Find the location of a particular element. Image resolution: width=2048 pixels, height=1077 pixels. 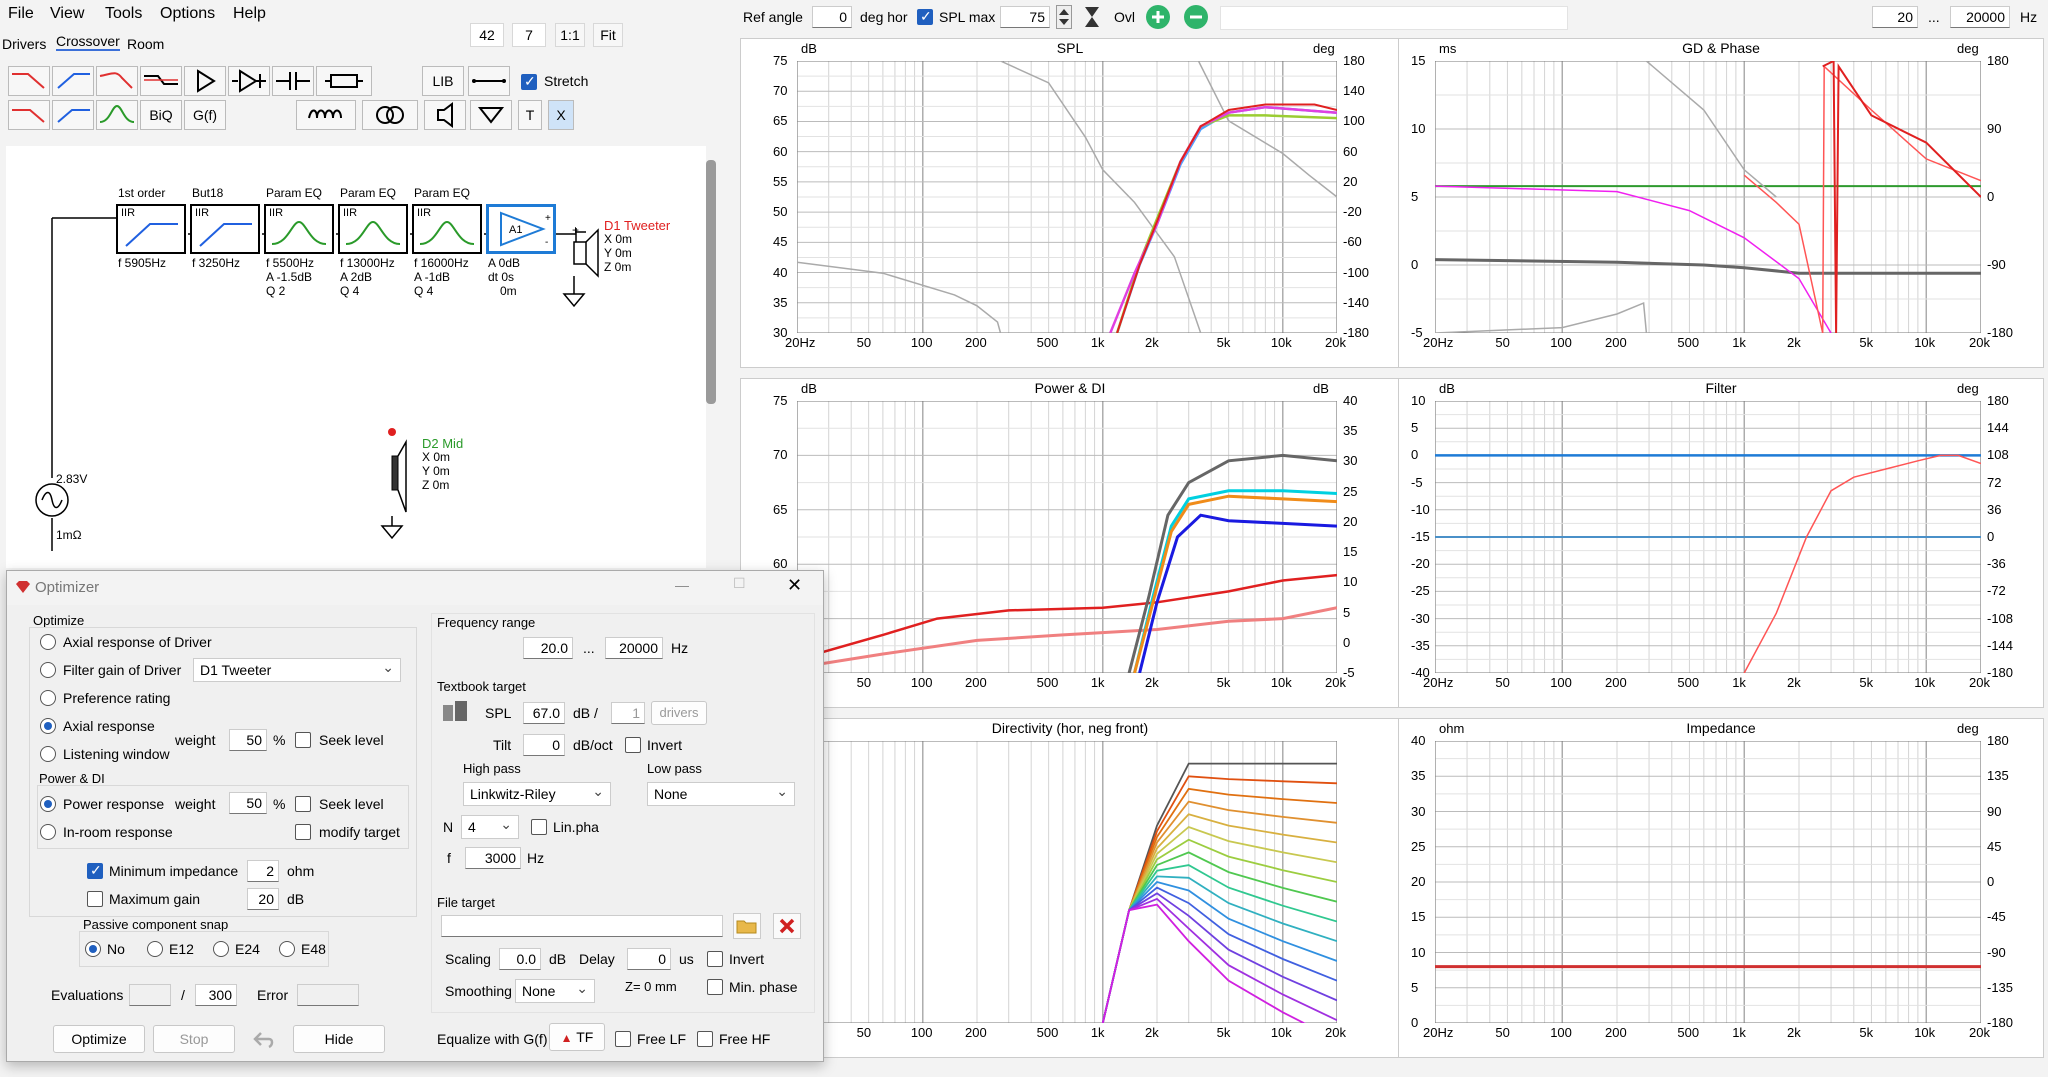

lowpass-2nd-button is located at coordinates (117, 81).